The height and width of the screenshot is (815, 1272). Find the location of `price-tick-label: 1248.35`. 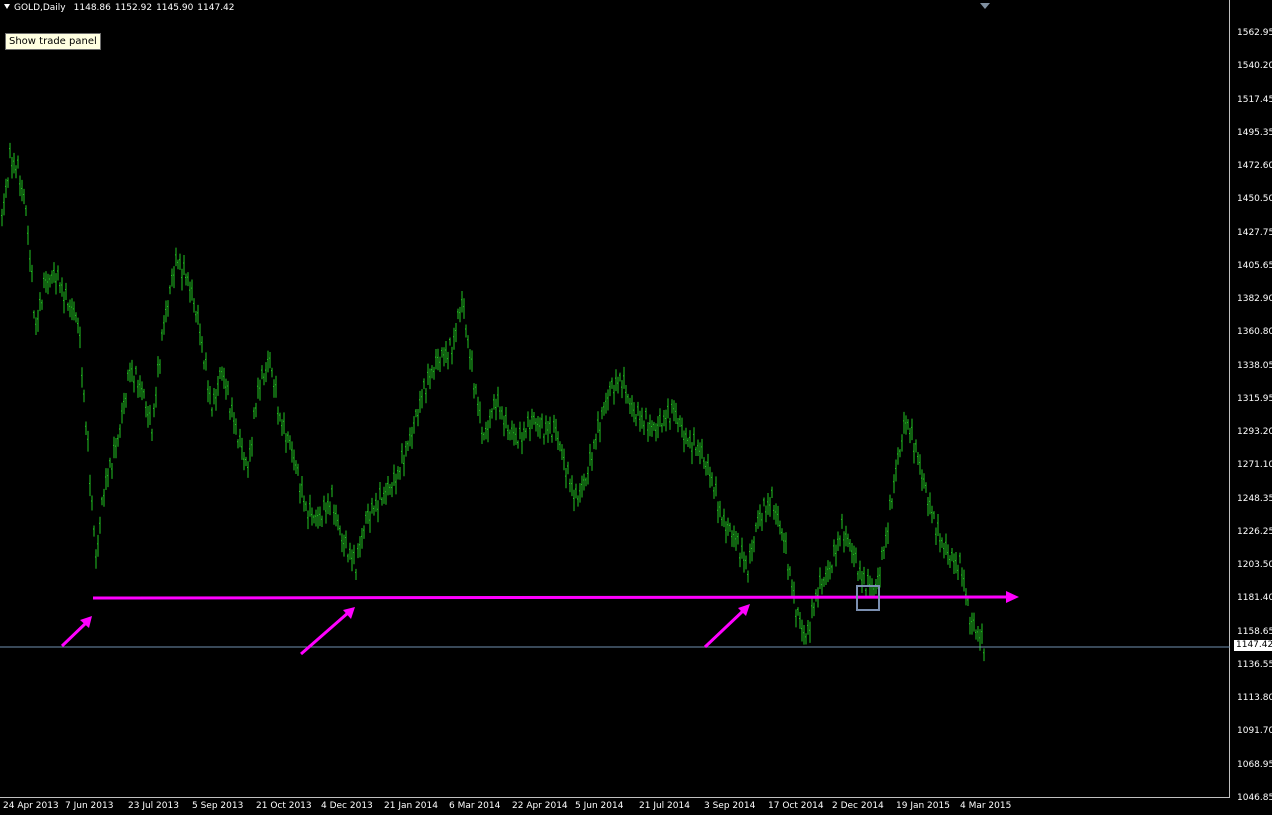

price-tick-label: 1248.35 is located at coordinates (1254, 498).